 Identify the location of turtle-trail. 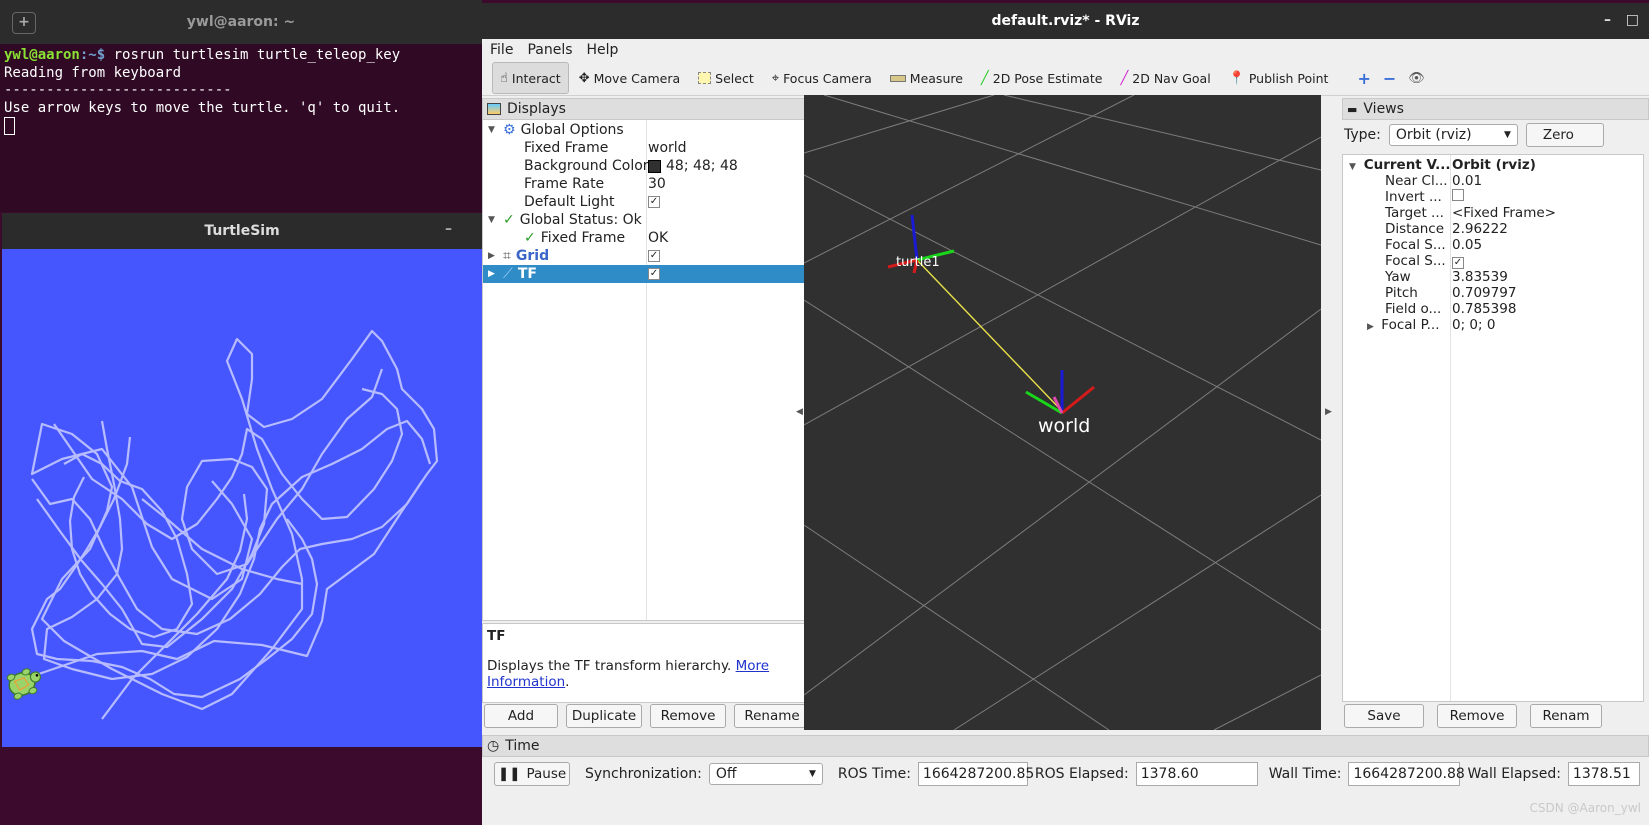
(237, 550).